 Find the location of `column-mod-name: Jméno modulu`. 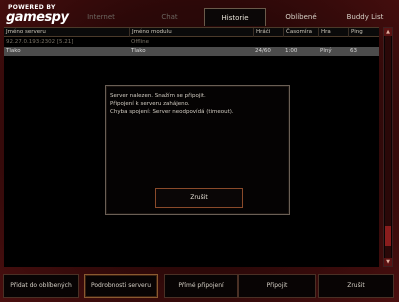

column-mod-name: Jméno modulu is located at coordinates (191, 32).